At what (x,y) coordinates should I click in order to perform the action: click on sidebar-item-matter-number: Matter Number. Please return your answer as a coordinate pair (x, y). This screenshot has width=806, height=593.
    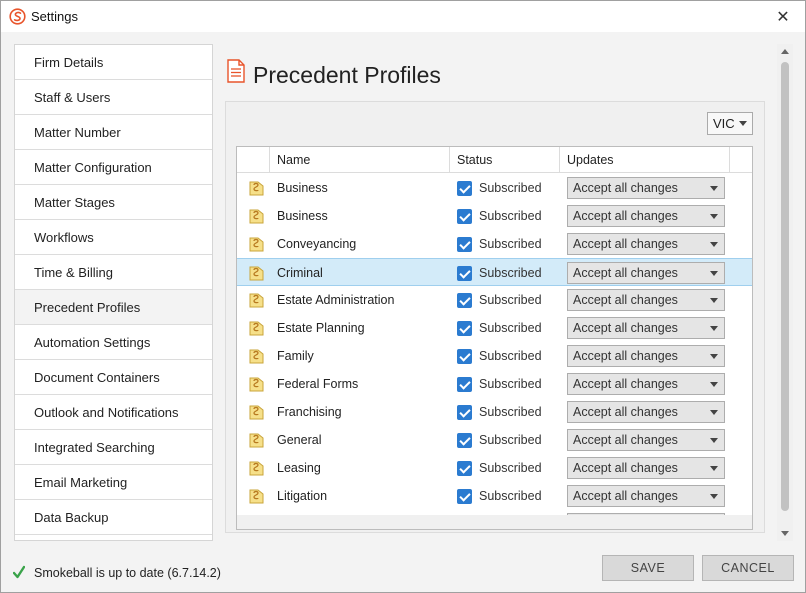
    Looking at the image, I should click on (113, 132).